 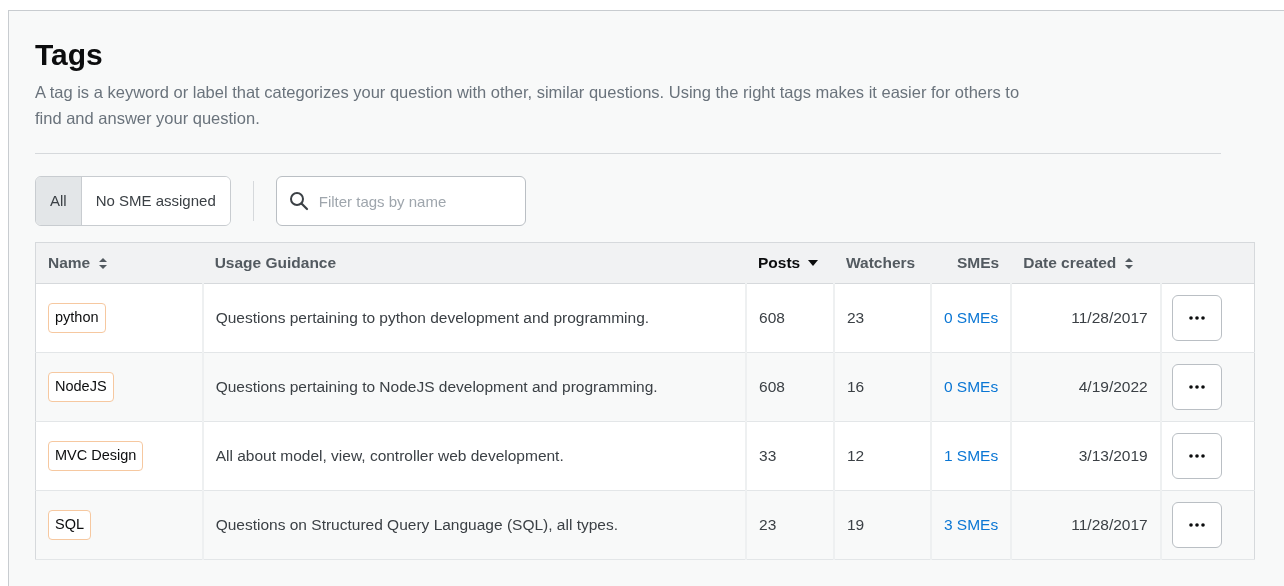 What do you see at coordinates (298, 201) in the screenshot?
I see `search-icon` at bounding box center [298, 201].